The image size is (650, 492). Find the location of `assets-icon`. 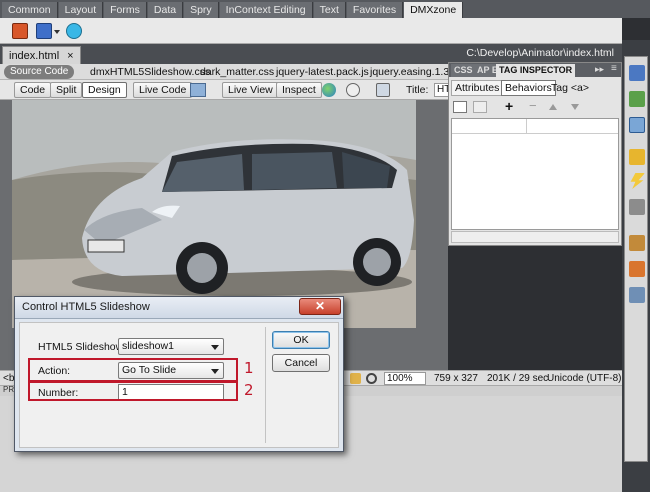

assets-icon is located at coordinates (637, 269).